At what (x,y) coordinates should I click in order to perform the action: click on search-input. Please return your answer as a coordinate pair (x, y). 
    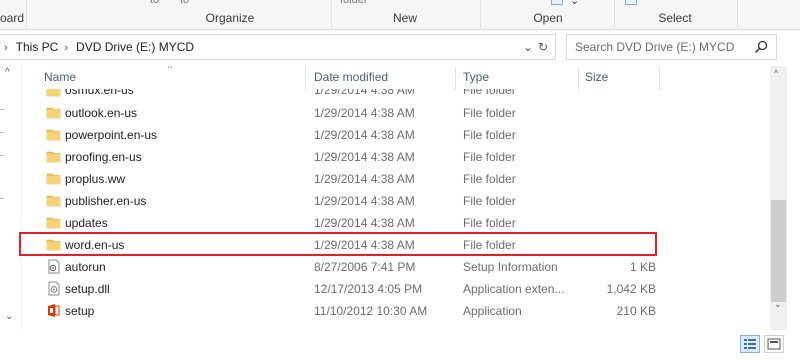
    Looking at the image, I should click on (665, 47).